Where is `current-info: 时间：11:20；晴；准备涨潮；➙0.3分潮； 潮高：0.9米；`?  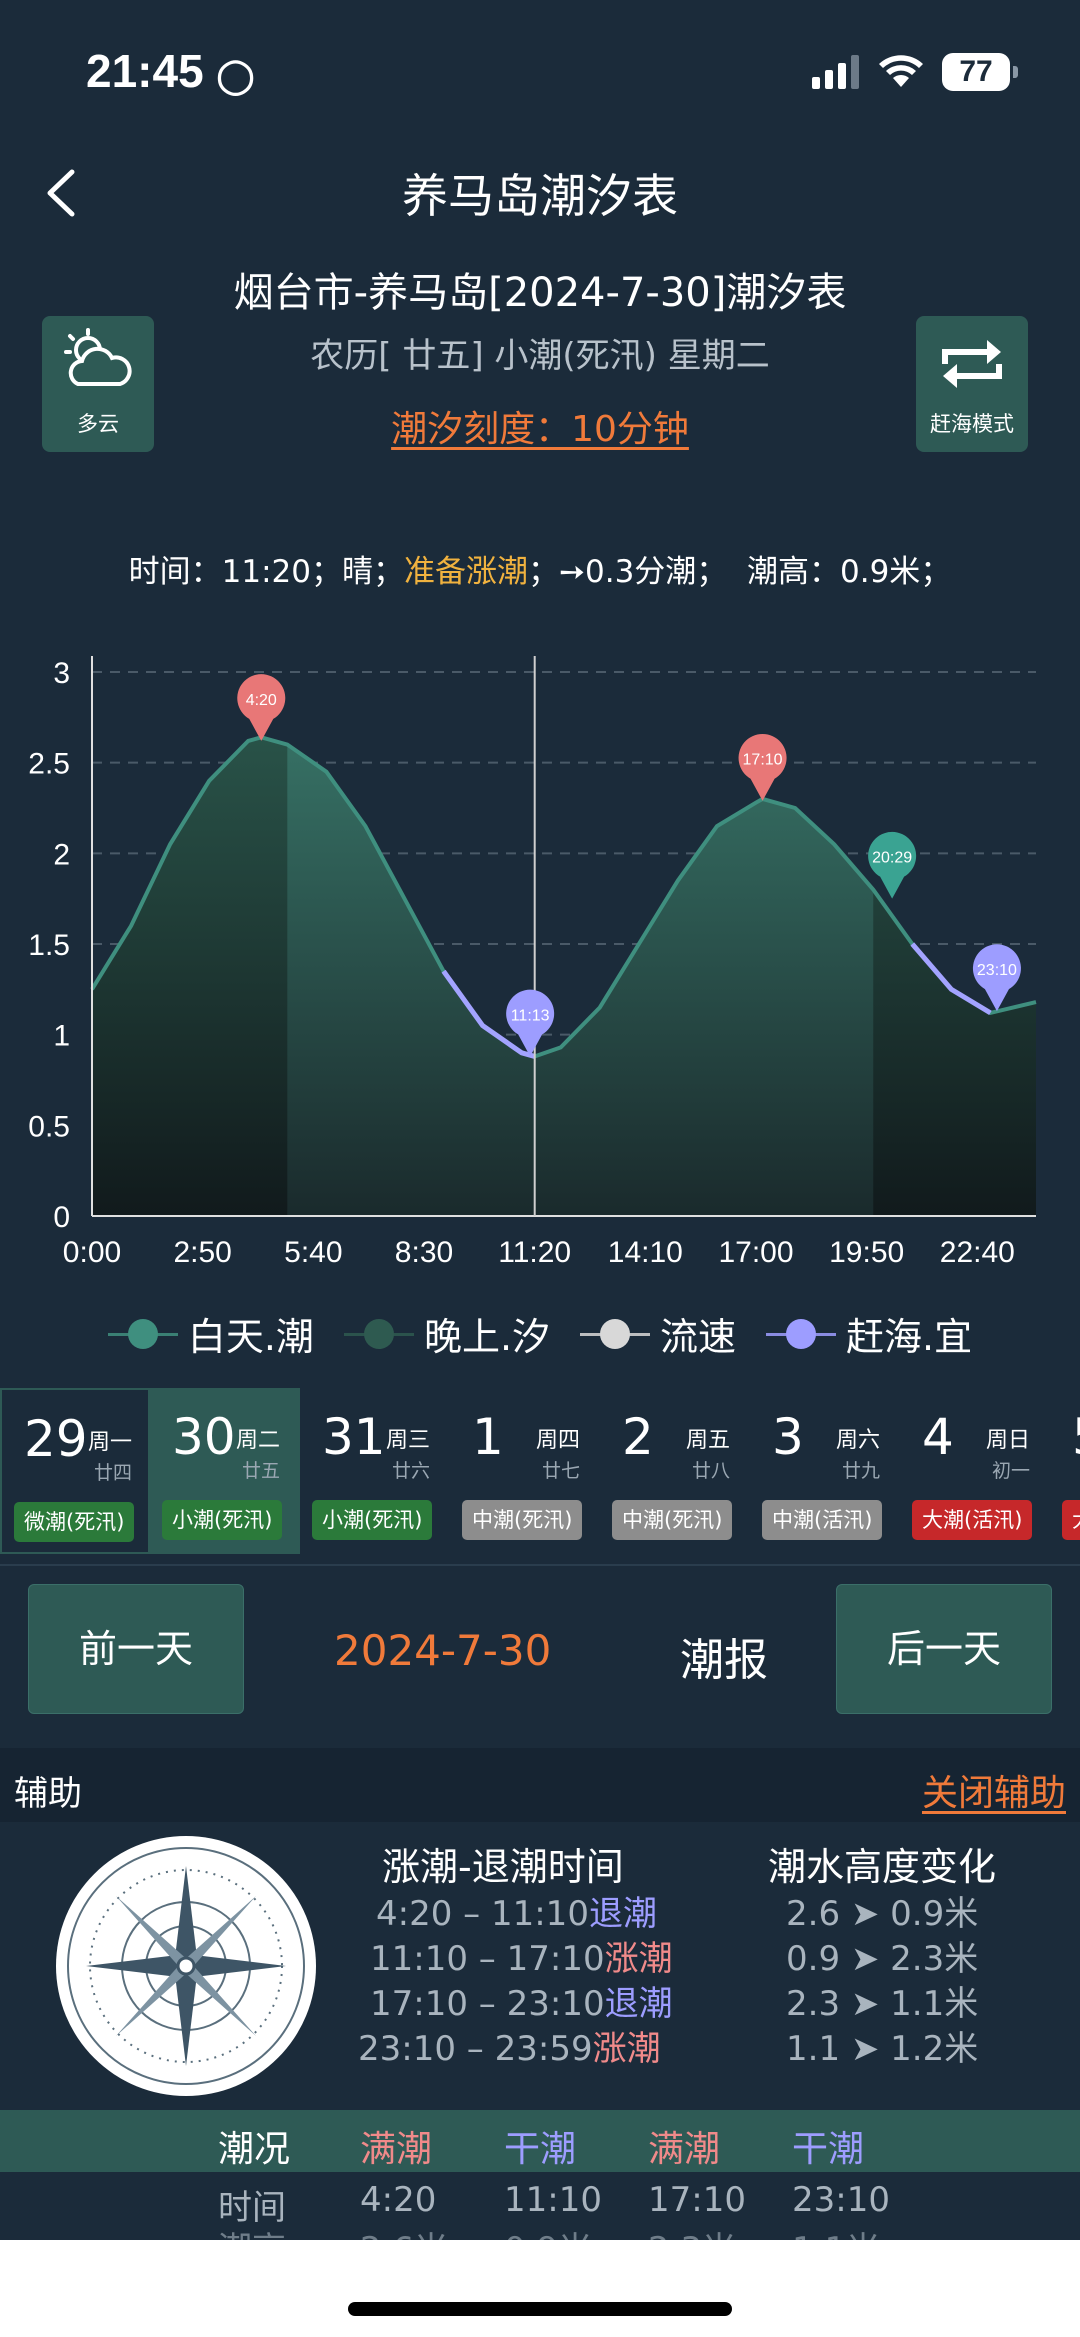 current-info: 时间：11:20；晴；准备涨潮；➙0.3分潮； 潮高：0.9米； is located at coordinates (540, 572).